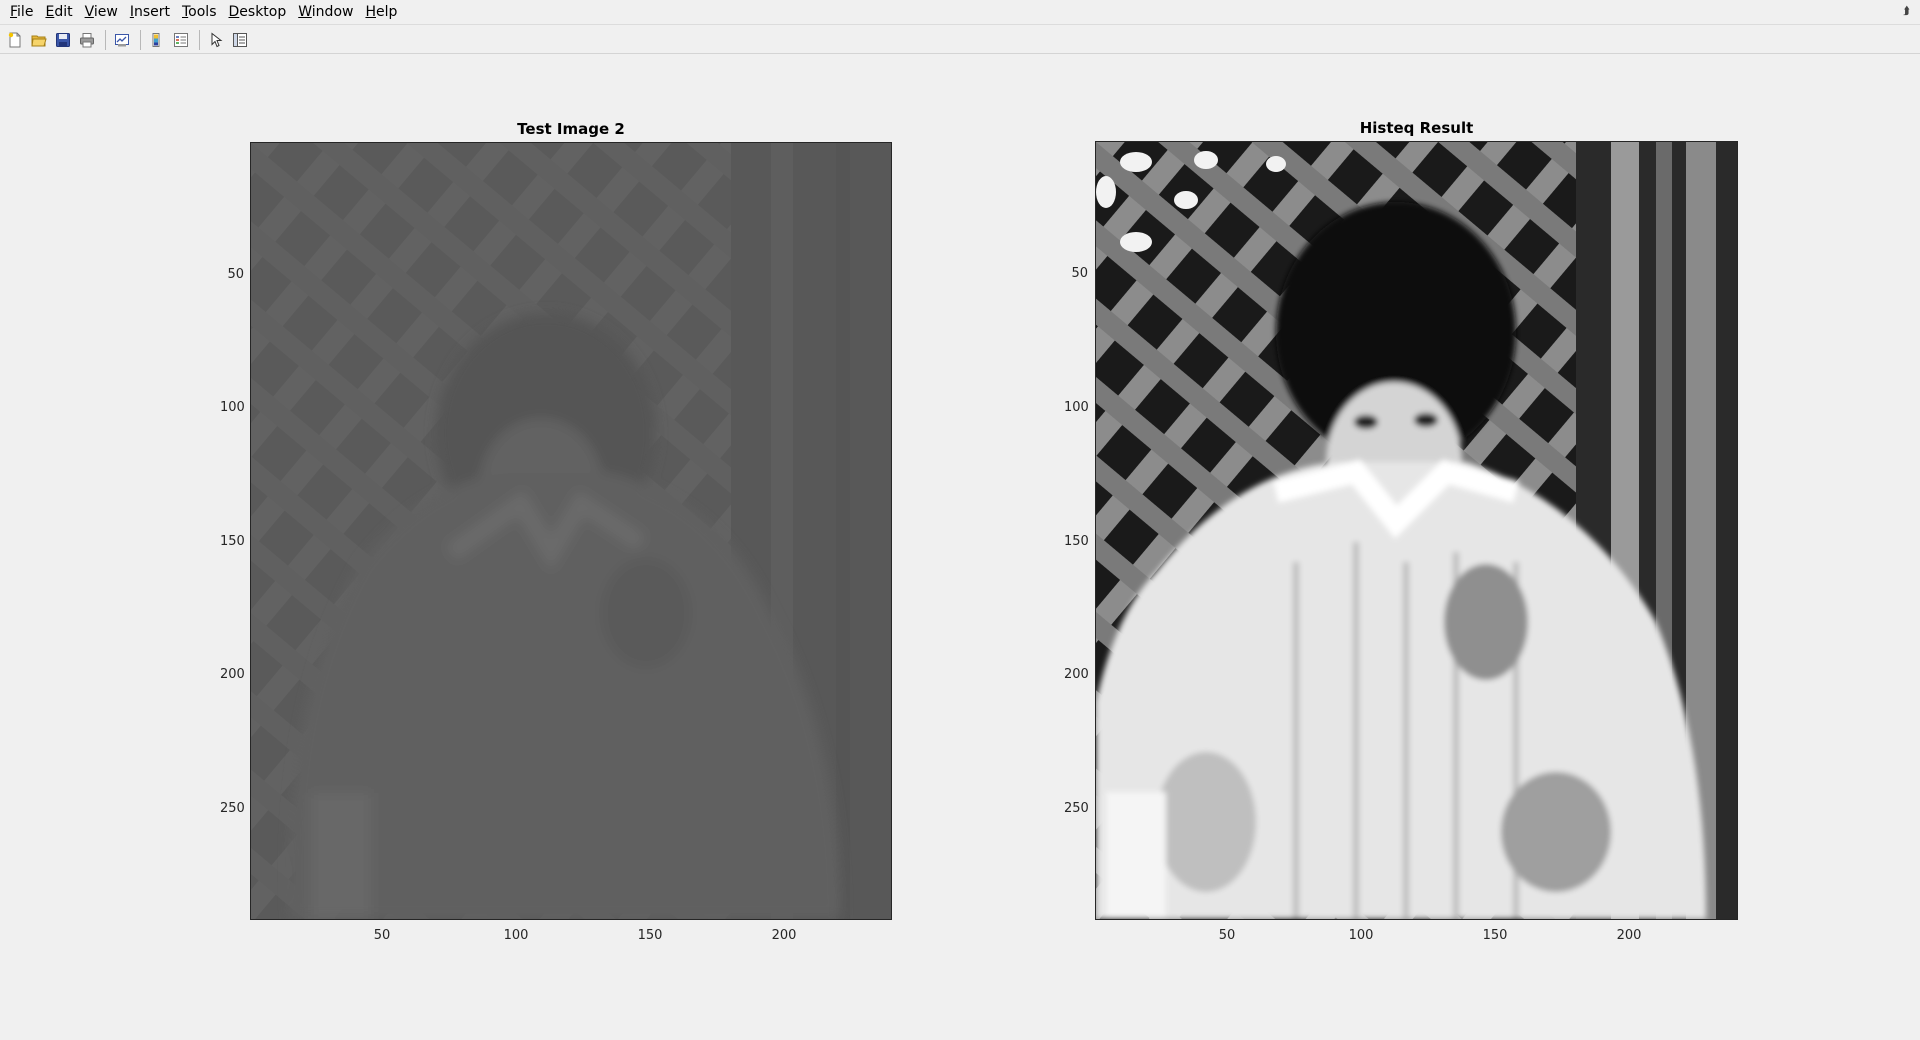  I want to click on colorbar-icon, so click(157, 40).